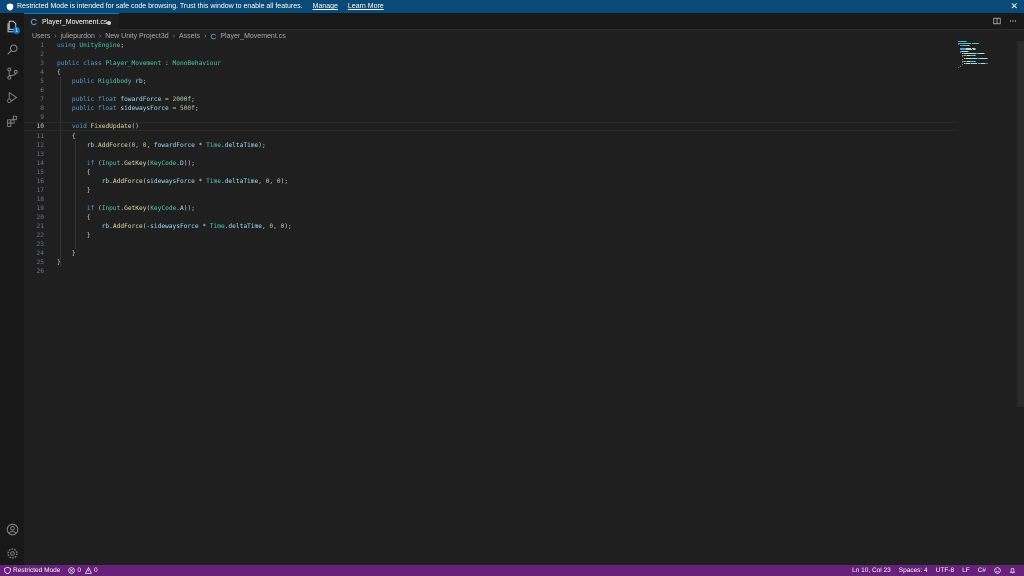 The image size is (1024, 576). Describe the element at coordinates (490, 136) in the screenshot. I see `code-line: 11 {` at that location.